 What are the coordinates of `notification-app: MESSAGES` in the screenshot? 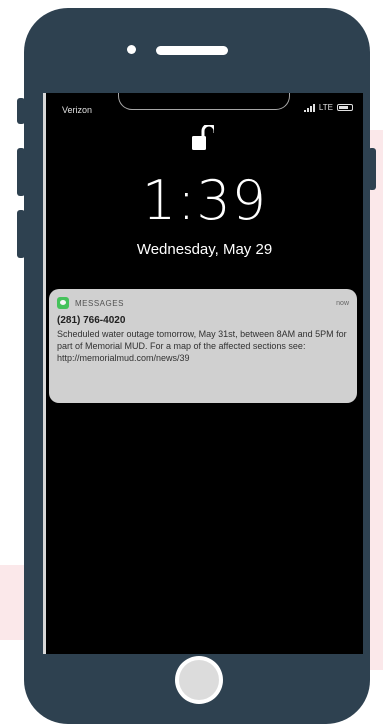 It's located at (90, 303).